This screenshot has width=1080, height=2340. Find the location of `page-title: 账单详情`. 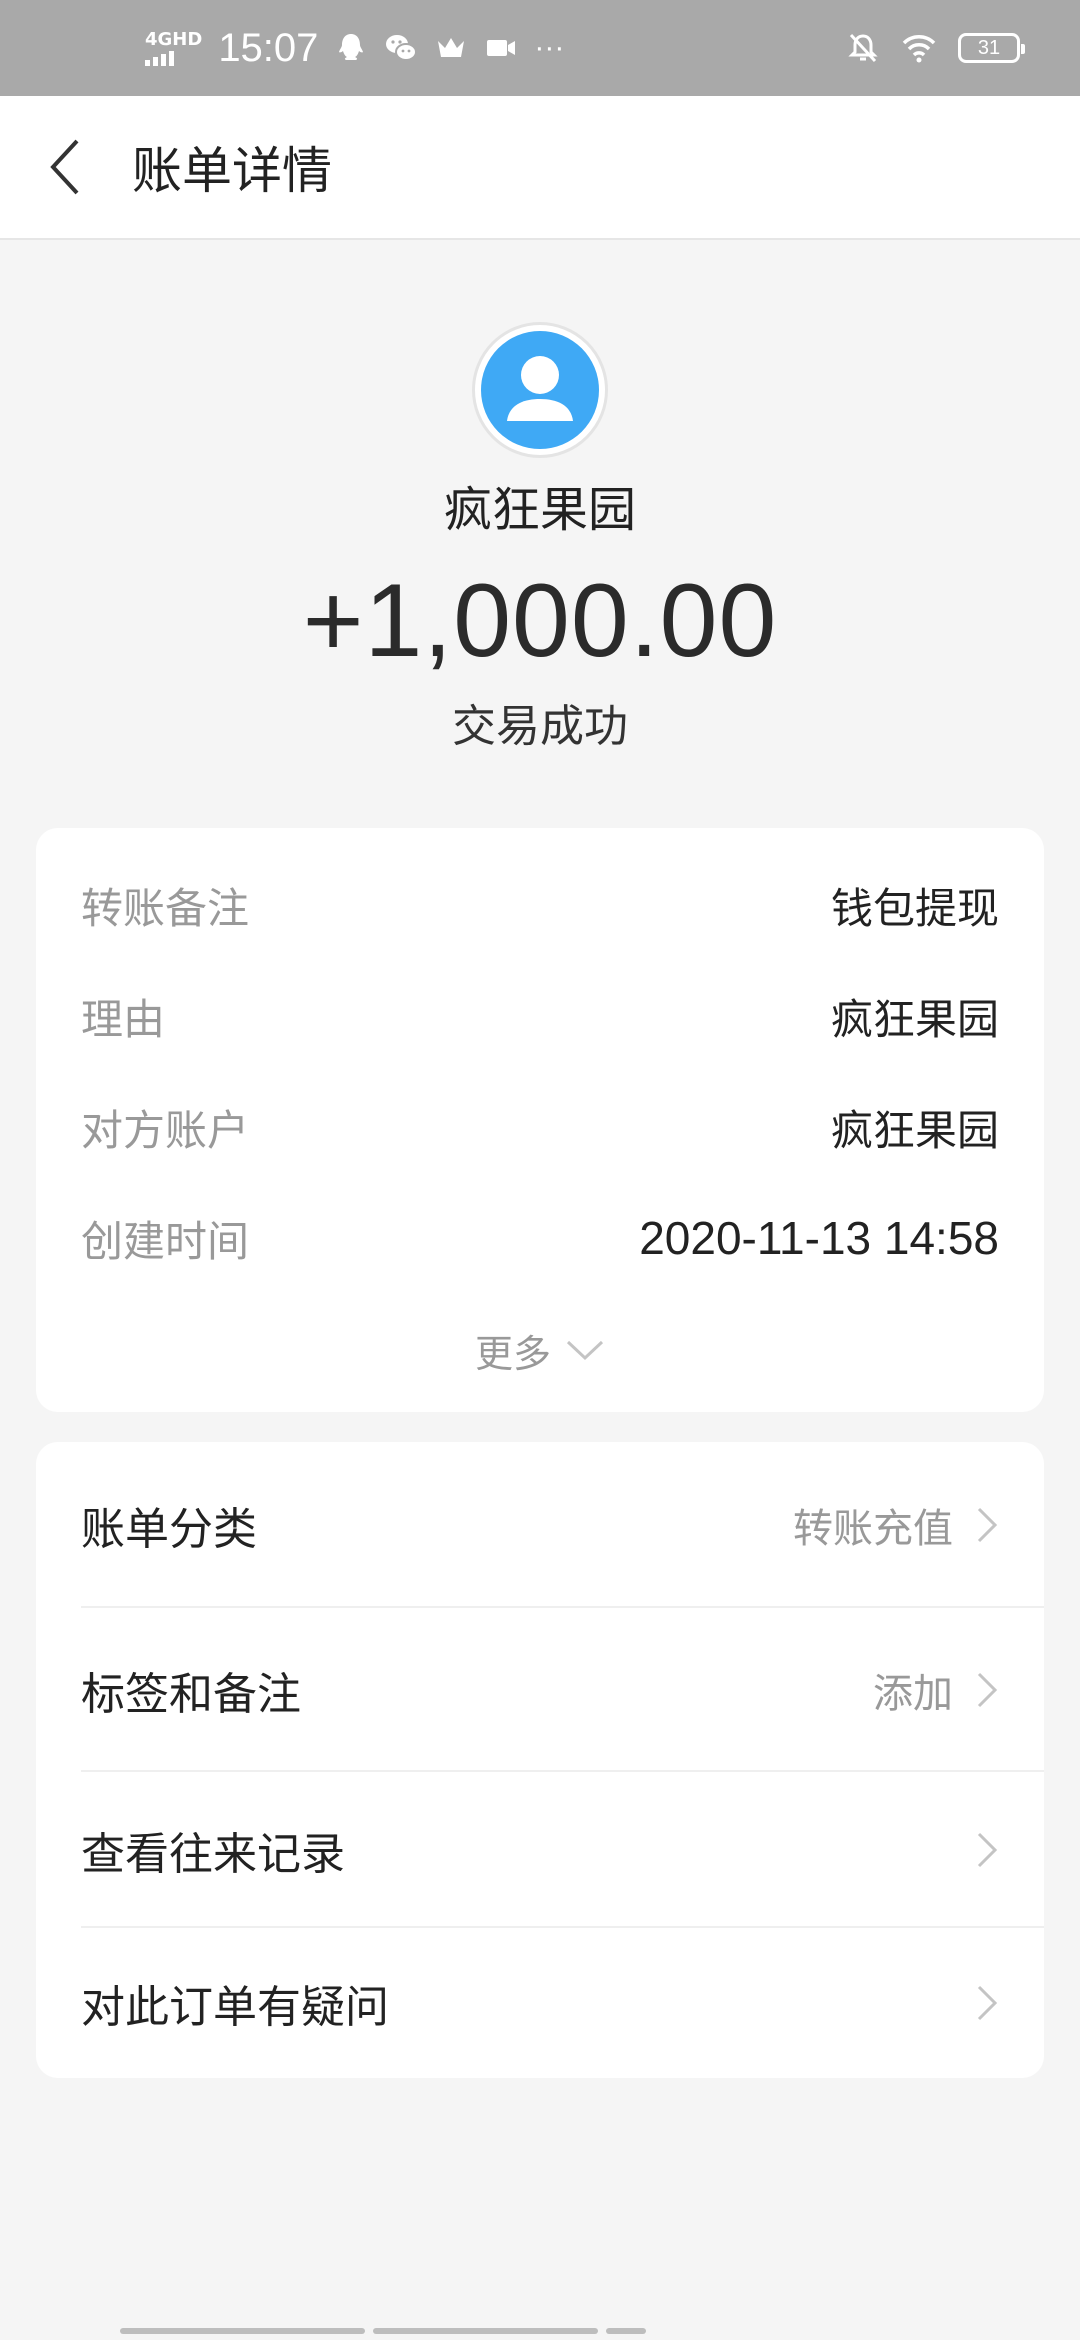

page-title: 账单详情 is located at coordinates (232, 171).